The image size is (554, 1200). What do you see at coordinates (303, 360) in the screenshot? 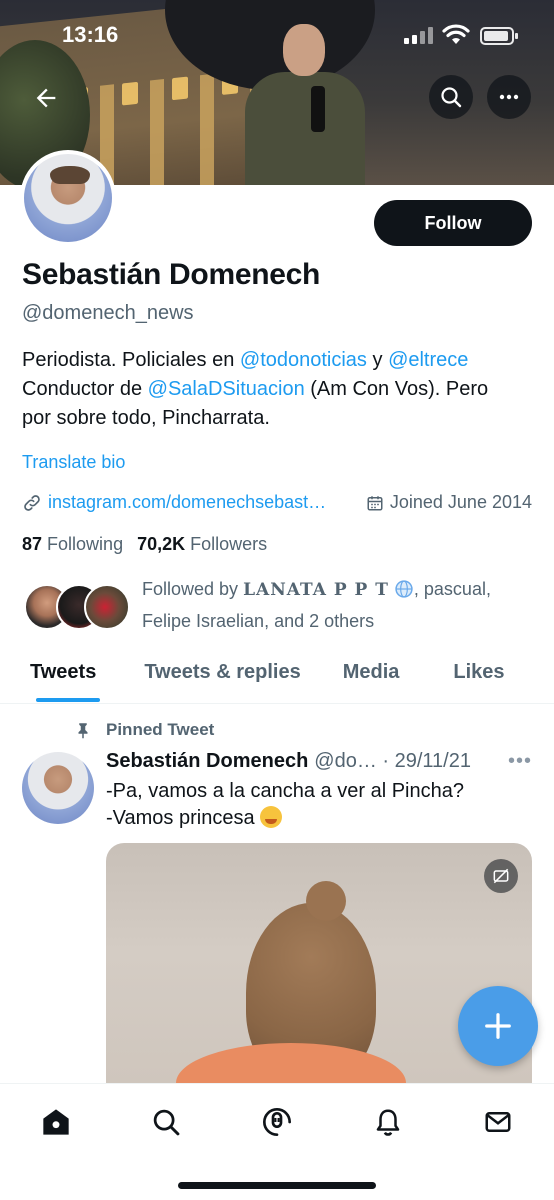
I see `mention-link: @todonoticias` at bounding box center [303, 360].